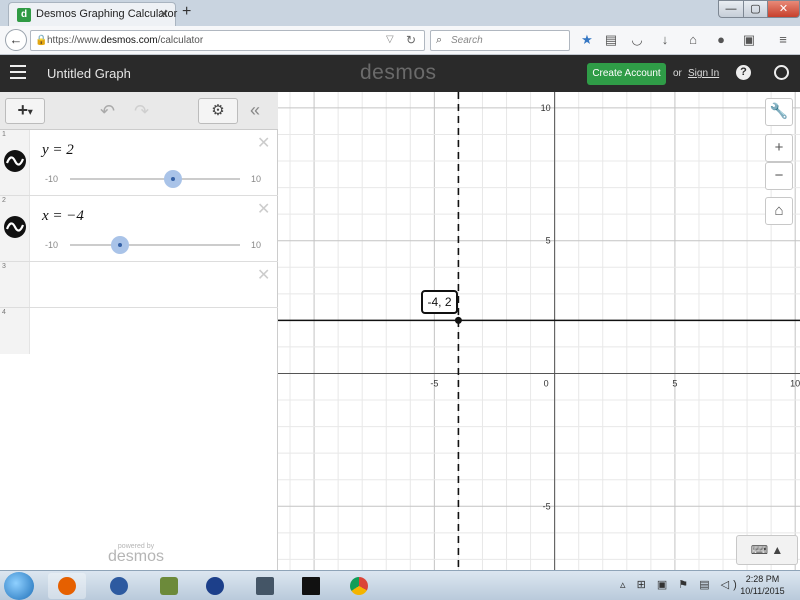 The height and width of the screenshot is (600, 800). I want to click on plus-icon: +, so click(779, 147).